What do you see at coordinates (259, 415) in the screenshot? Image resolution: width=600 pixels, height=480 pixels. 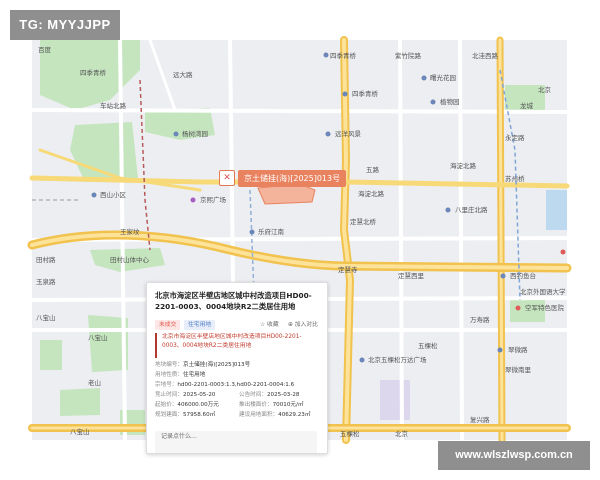 I see `field-land-label: 建设用地面积：` at bounding box center [259, 415].